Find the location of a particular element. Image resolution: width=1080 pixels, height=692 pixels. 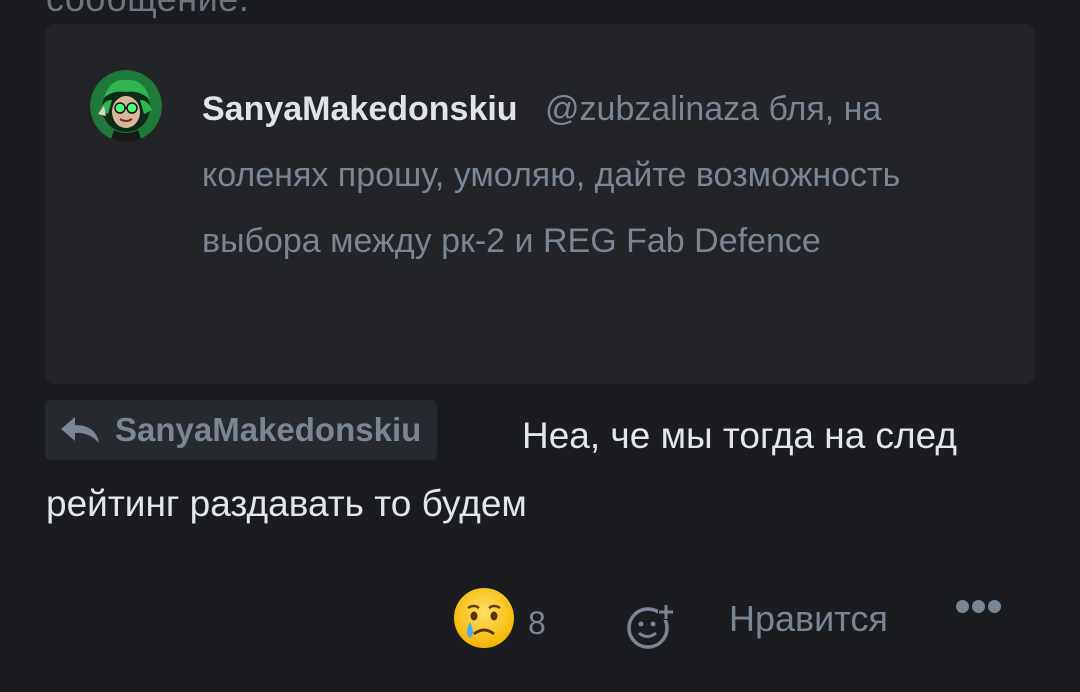

reply-arrow-icon is located at coordinates (80, 430).